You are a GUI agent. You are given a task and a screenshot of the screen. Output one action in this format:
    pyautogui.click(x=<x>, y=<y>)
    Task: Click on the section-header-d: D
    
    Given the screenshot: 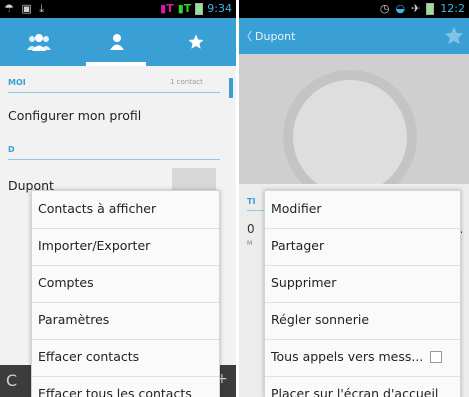 What is the action you would take?
    pyautogui.click(x=11, y=149)
    